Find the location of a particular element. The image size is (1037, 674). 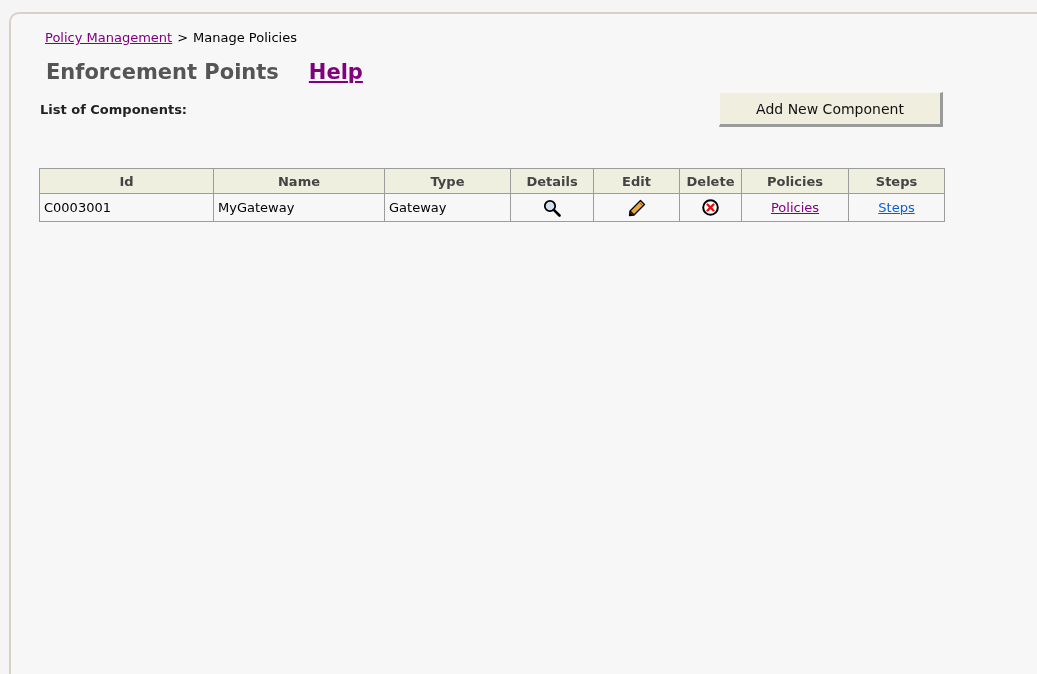

column-header: Delete is located at coordinates (710, 181).